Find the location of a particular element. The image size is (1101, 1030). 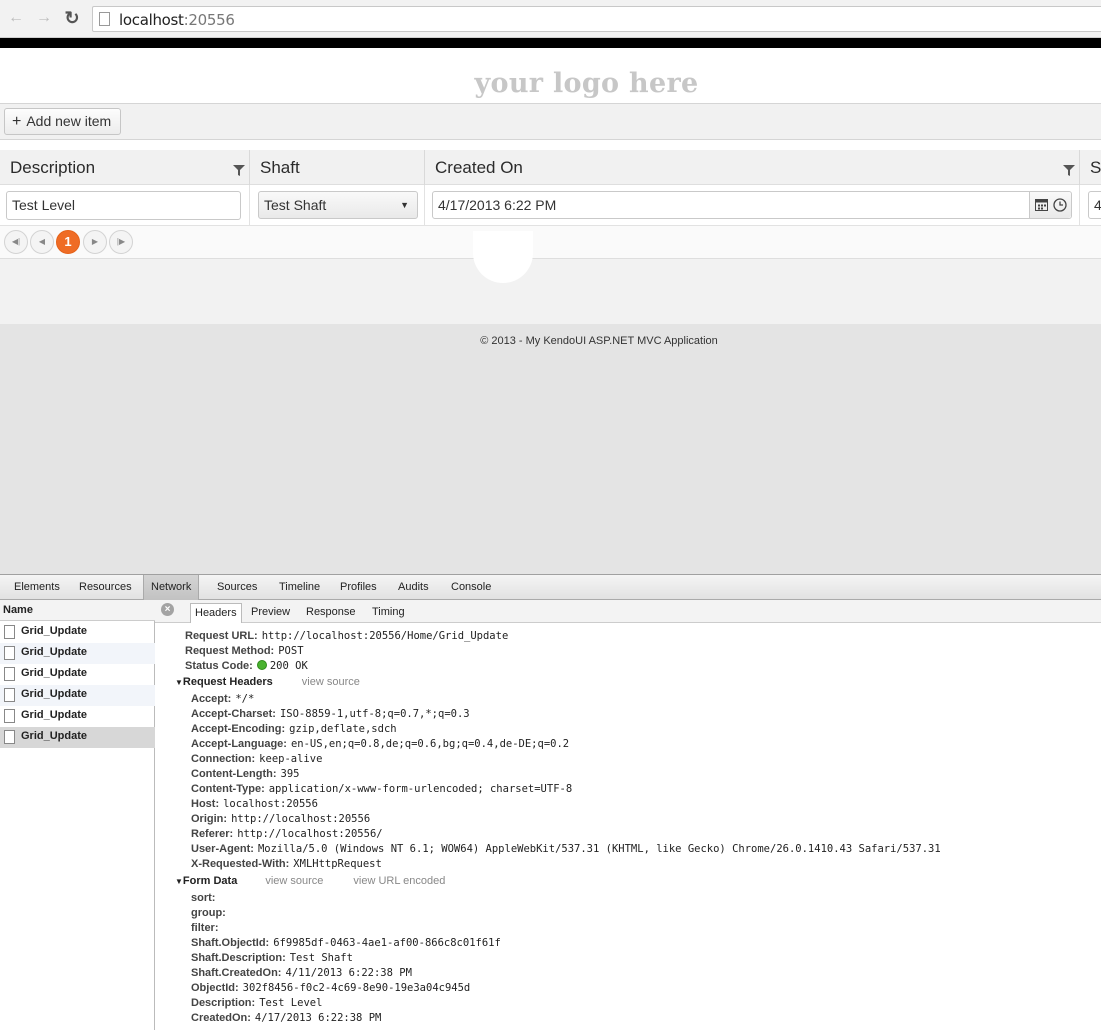

last-page-icon: |▶ is located at coordinates (121, 242).